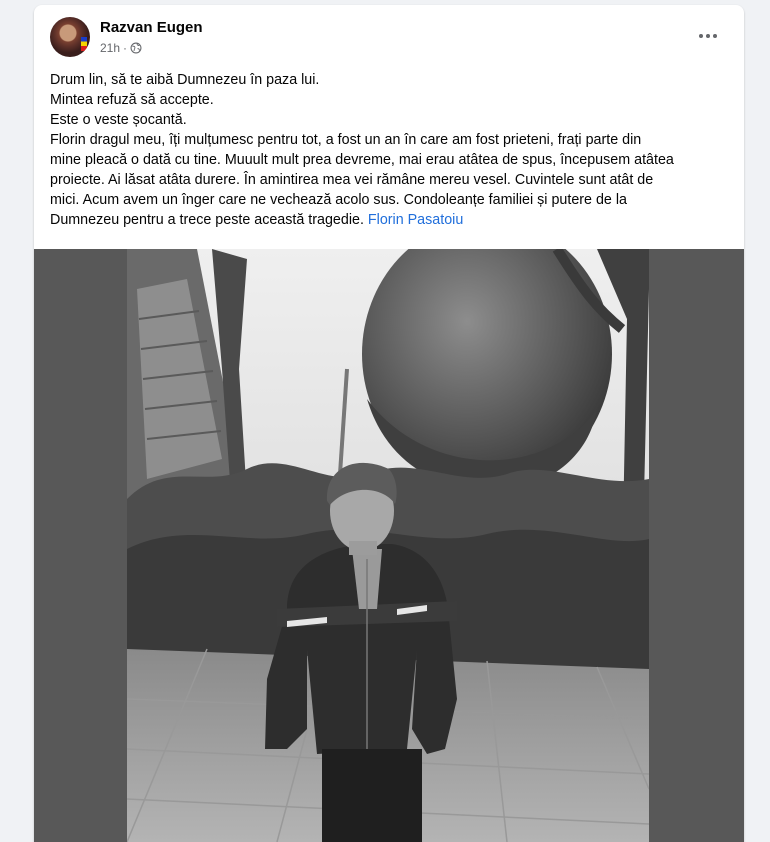  What do you see at coordinates (118, 120) in the screenshot?
I see `post-line: Este o veste șocantă.` at bounding box center [118, 120].